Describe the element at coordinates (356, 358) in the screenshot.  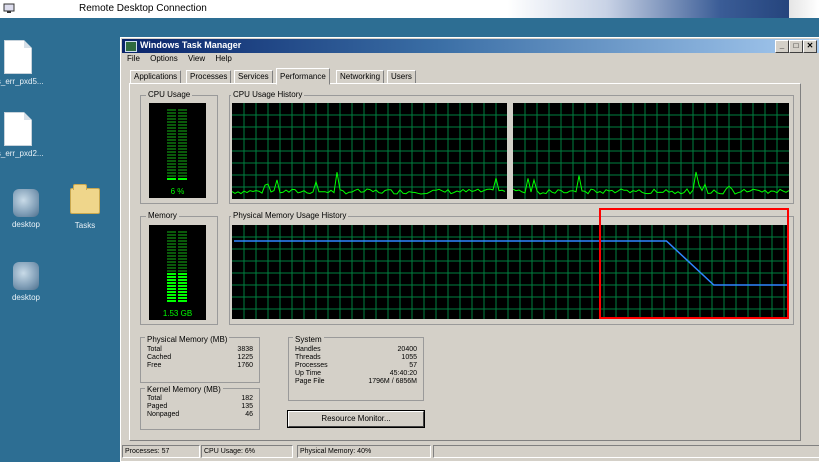
I see `stat-row: Threads 1055` at that location.